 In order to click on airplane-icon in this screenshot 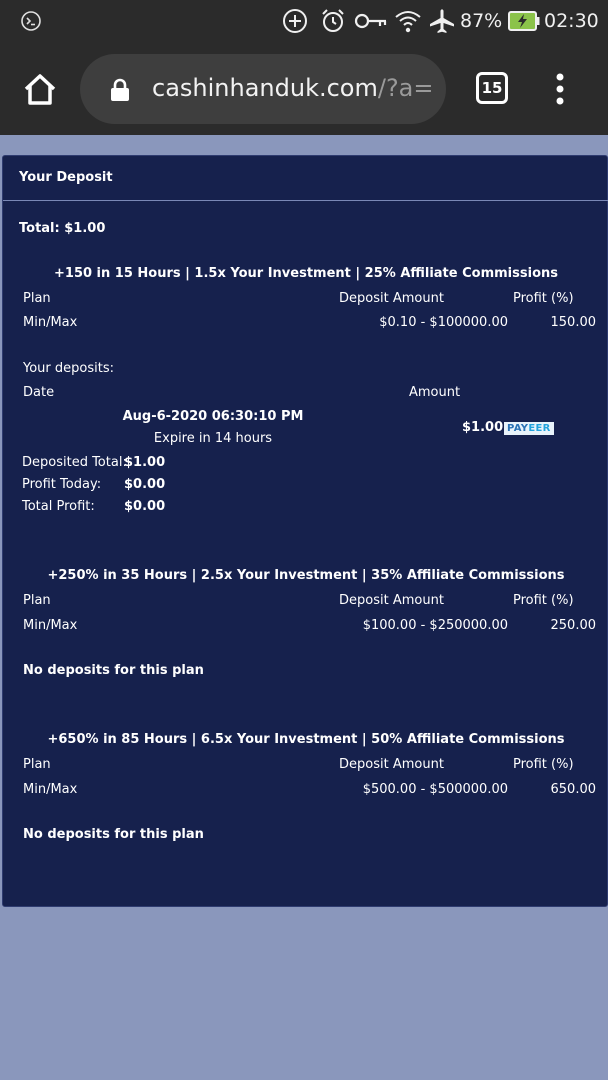, I will do `click(442, 21)`.